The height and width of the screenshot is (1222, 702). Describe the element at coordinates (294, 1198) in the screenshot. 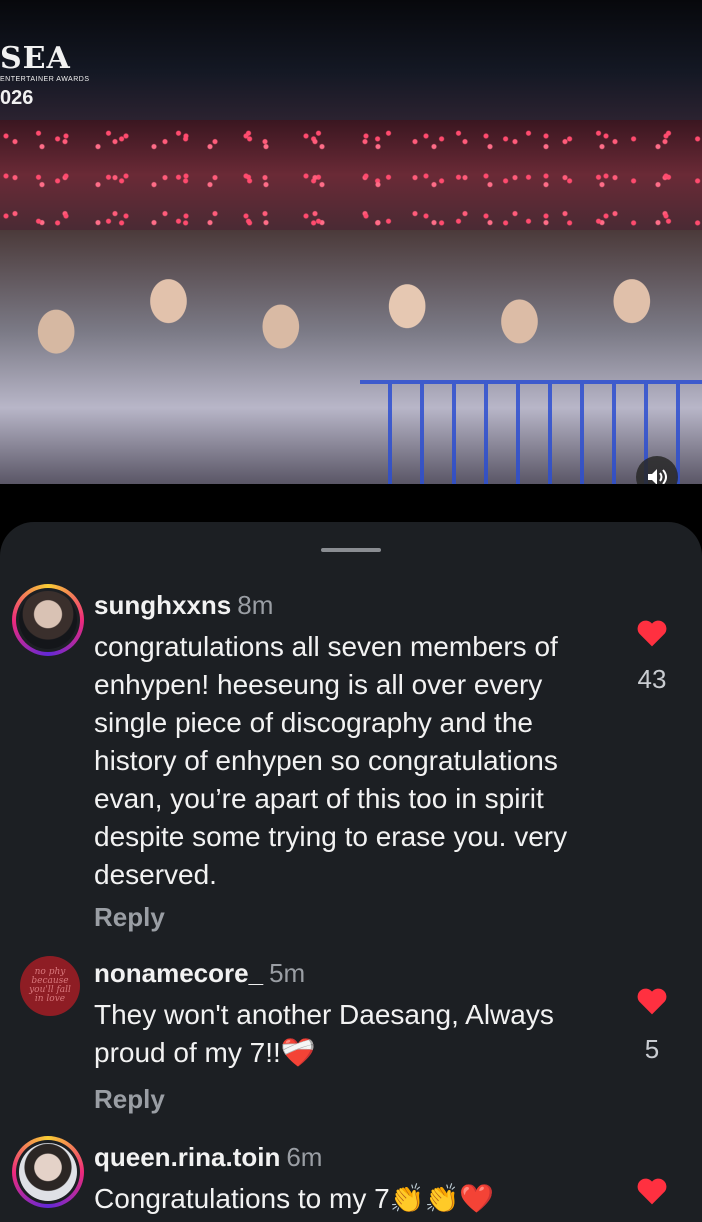

I see `comment-text: Congratulations to my 7👏👏❤️` at that location.